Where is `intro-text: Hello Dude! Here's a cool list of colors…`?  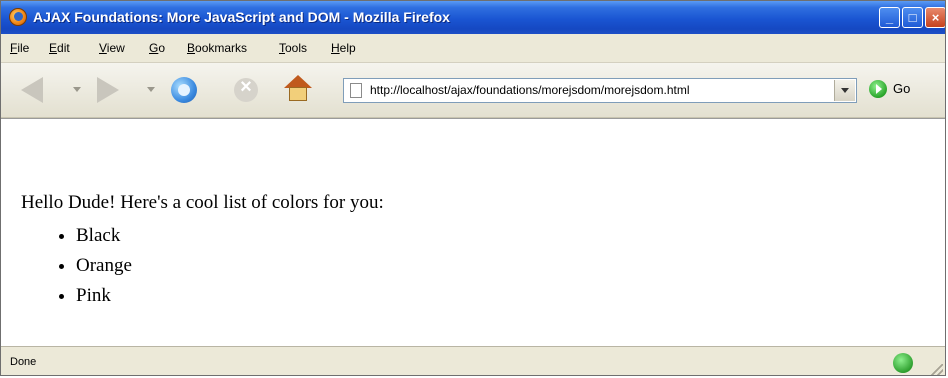 intro-text: Hello Dude! Here's a cool list of colors… is located at coordinates (202, 202).